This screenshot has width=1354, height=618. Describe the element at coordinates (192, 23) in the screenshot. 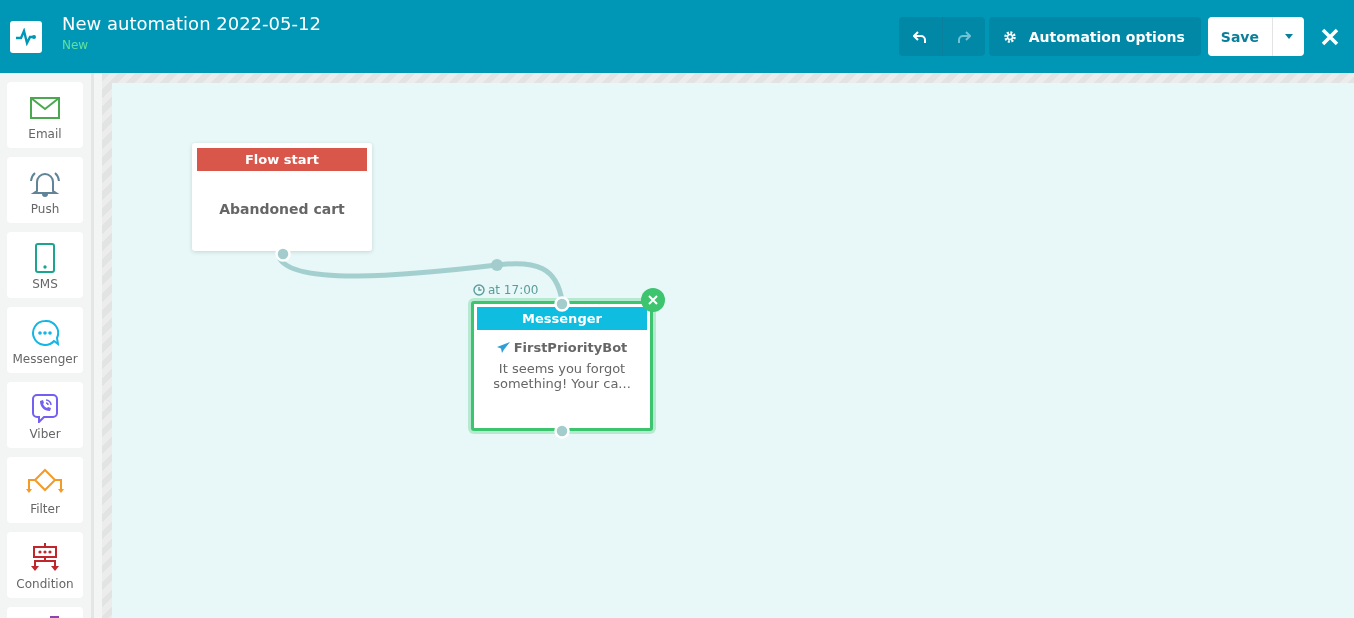

I see `automation-title: New automation 2022-05-12` at that location.